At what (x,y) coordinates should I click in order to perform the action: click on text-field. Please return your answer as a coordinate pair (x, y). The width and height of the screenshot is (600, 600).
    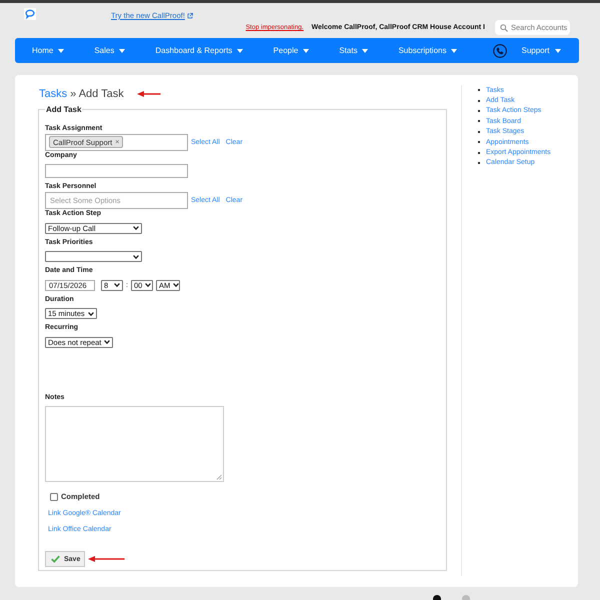
    Looking at the image, I should click on (116, 171).